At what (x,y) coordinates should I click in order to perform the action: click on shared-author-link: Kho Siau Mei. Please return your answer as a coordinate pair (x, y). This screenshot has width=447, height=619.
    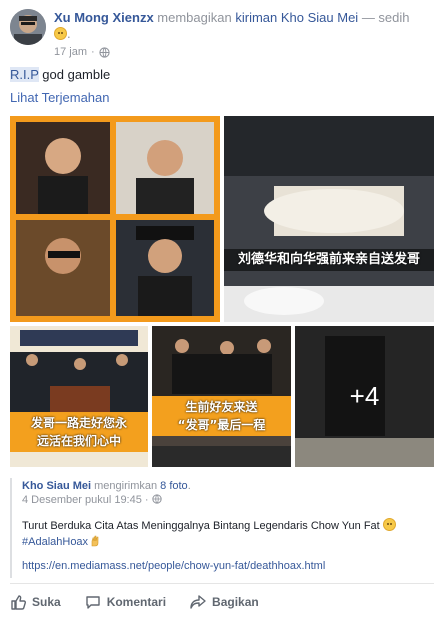
    Looking at the image, I should click on (56, 486).